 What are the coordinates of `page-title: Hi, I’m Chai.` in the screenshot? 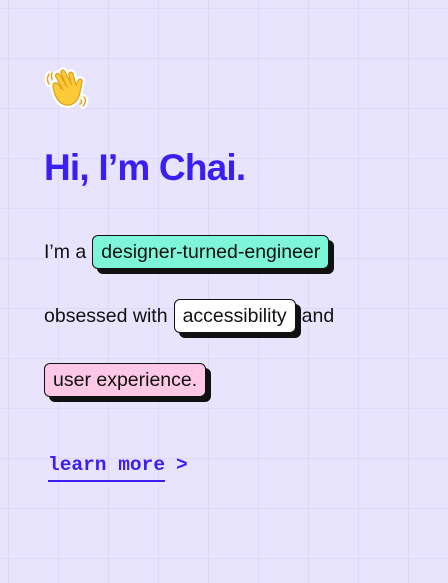 It's located at (145, 167).